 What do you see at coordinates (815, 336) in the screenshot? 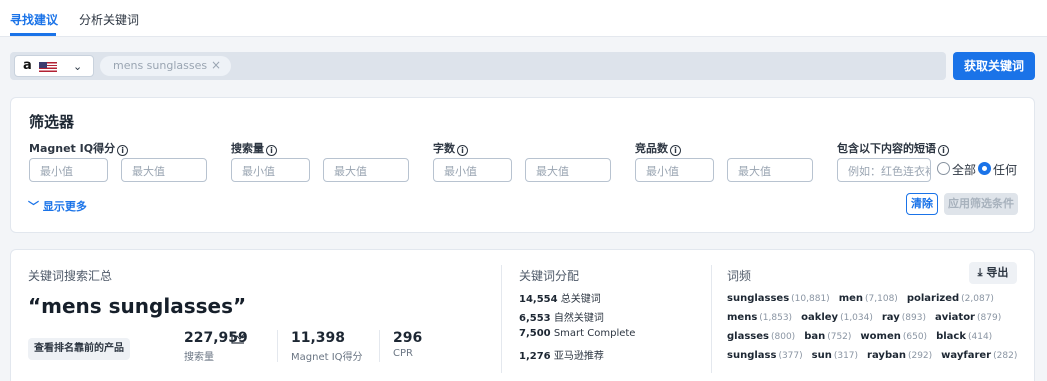
I see `freq-word: ban` at bounding box center [815, 336].